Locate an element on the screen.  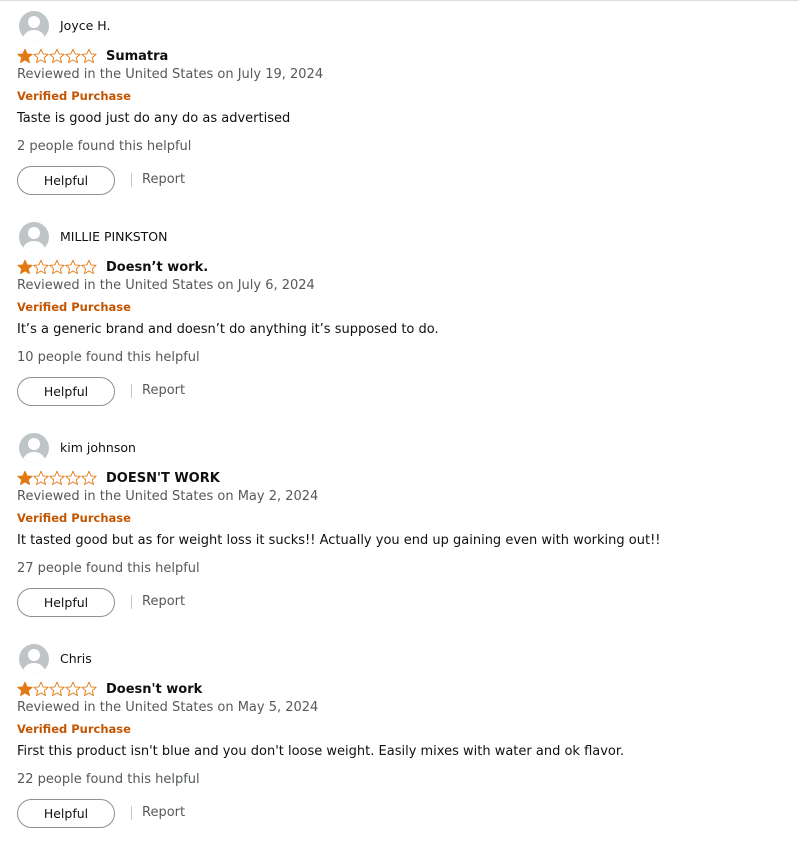
reviewer-name: Joyce H. is located at coordinates (85, 25).